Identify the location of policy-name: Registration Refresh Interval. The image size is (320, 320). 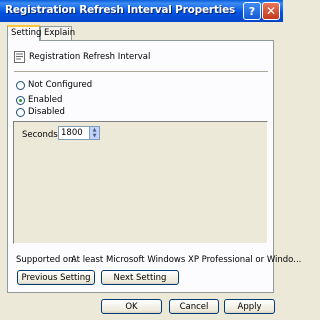
(90, 57).